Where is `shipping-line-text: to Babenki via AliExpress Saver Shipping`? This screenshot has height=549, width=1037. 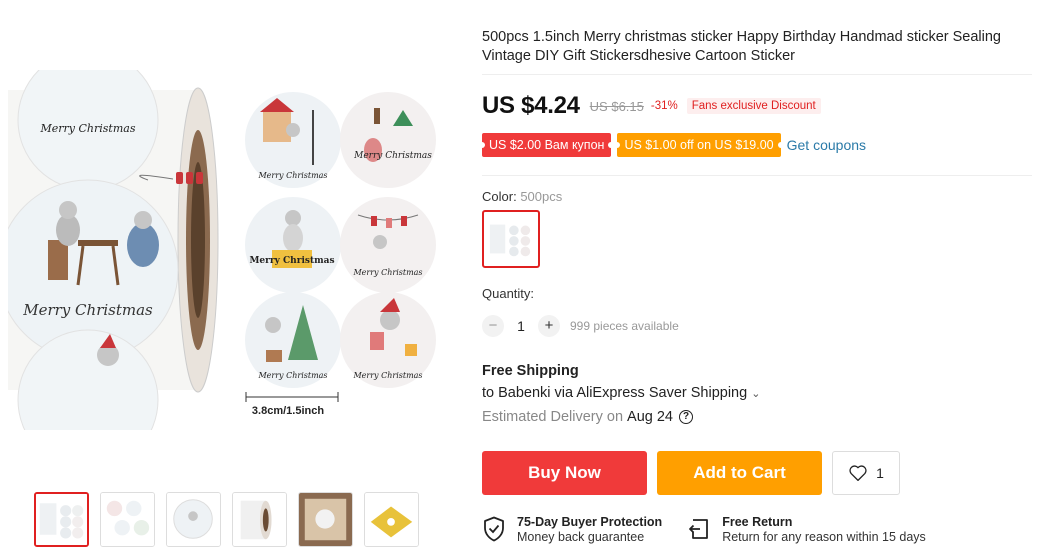
shipping-line-text: to Babenki via AliExpress Saver Shipping is located at coordinates (615, 393).